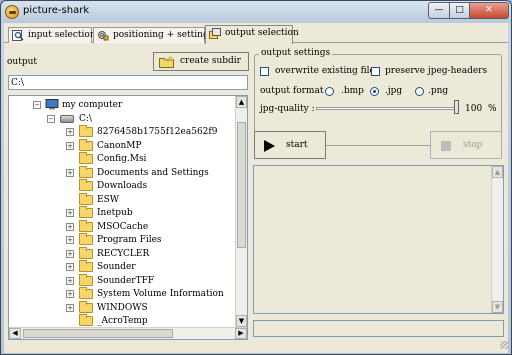 Image resolution: width=512 pixels, height=355 pixels. Describe the element at coordinates (269, 146) in the screenshot. I see `play-icon` at that location.